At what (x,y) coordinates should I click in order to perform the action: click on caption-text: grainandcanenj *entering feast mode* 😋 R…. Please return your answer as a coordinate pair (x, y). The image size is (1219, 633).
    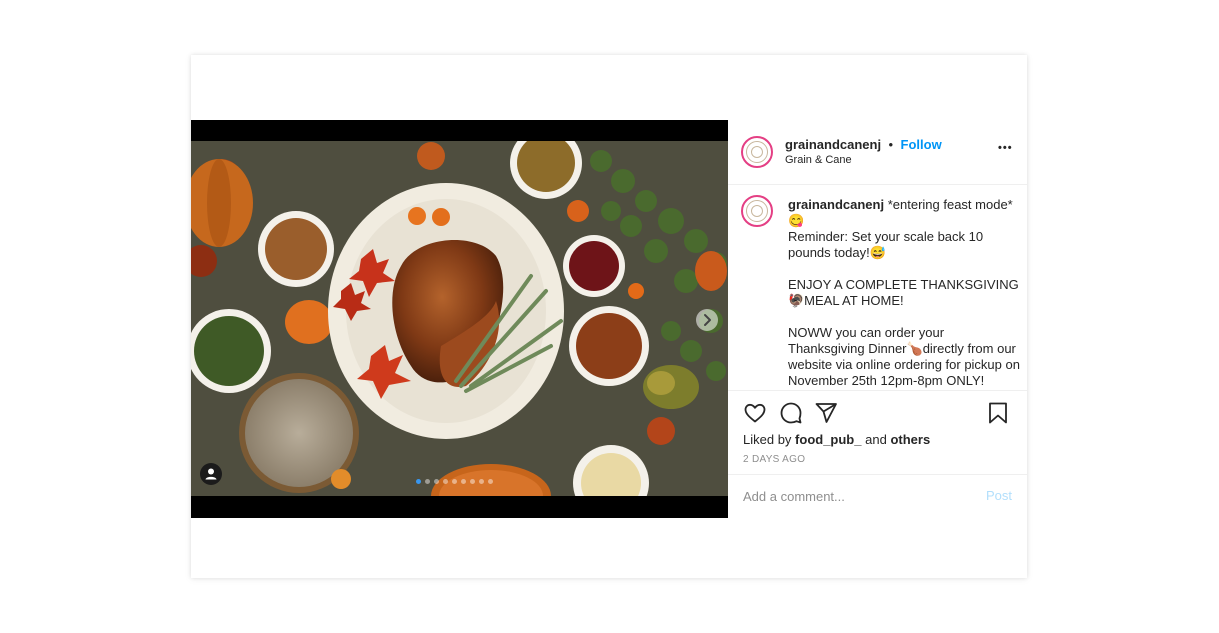
    Looking at the image, I should click on (905, 293).